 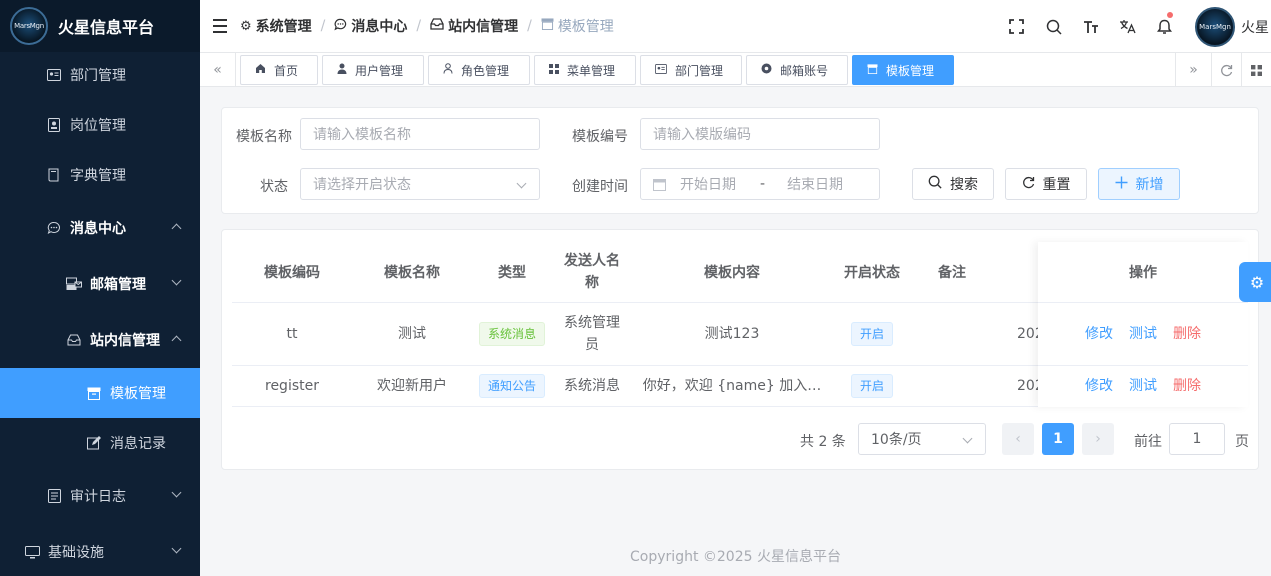 I want to click on scroll-left-icon: «, so click(x=218, y=70).